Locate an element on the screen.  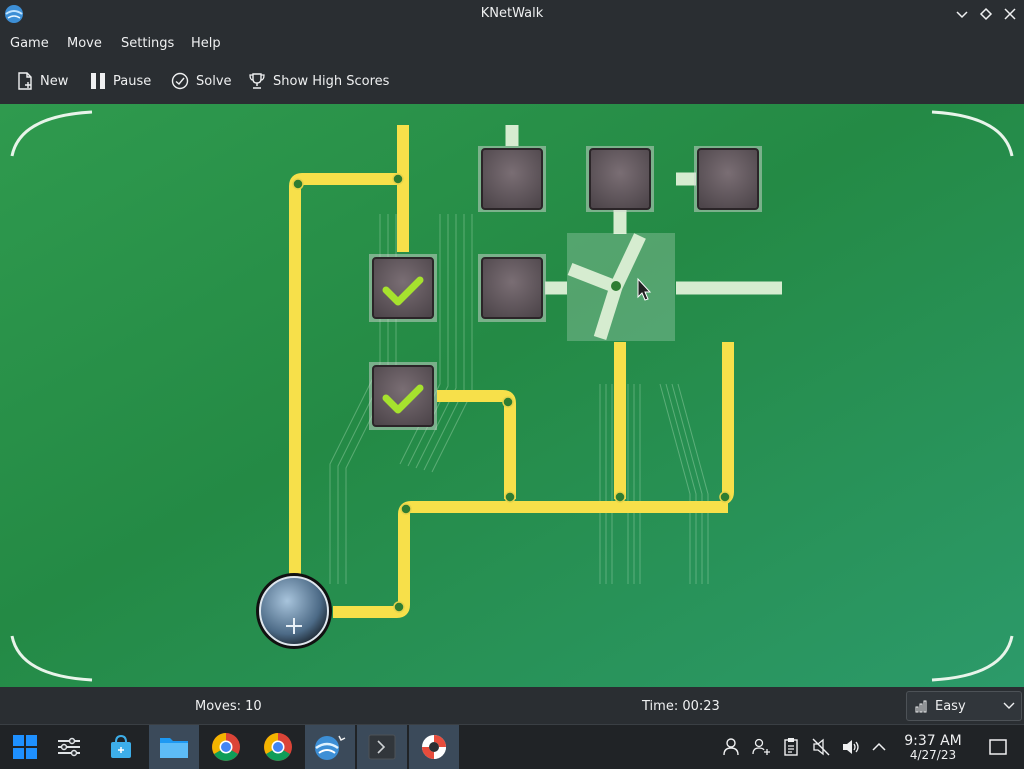
window-title: KNetWalk is located at coordinates (512, 13).